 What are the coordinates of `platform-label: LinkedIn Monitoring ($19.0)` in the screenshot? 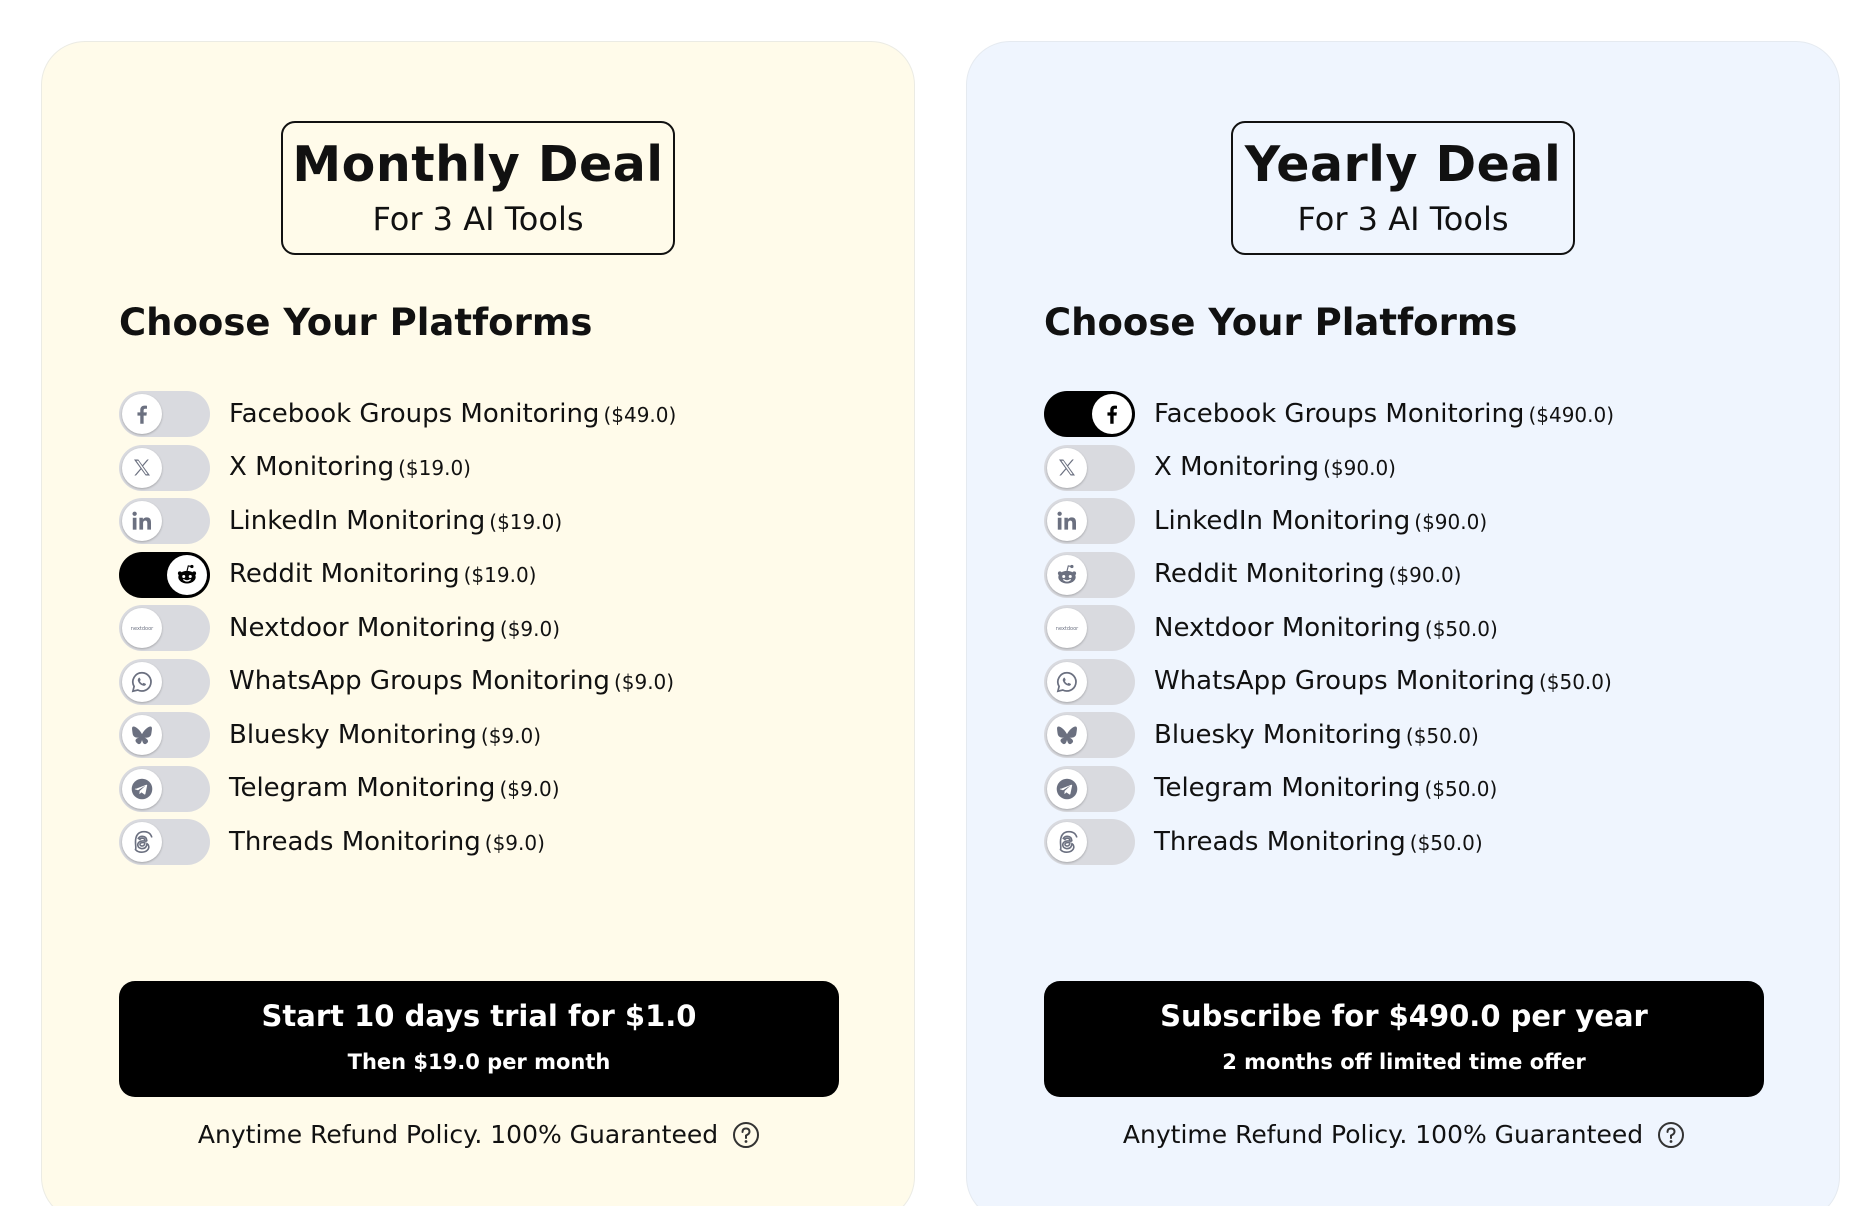 It's located at (395, 521).